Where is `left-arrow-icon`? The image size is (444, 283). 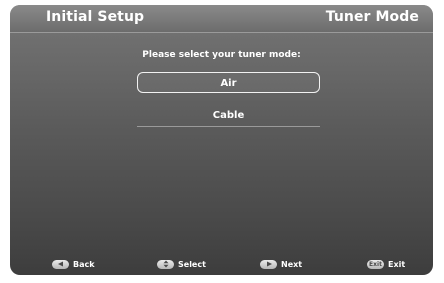
left-arrow-icon is located at coordinates (60, 264).